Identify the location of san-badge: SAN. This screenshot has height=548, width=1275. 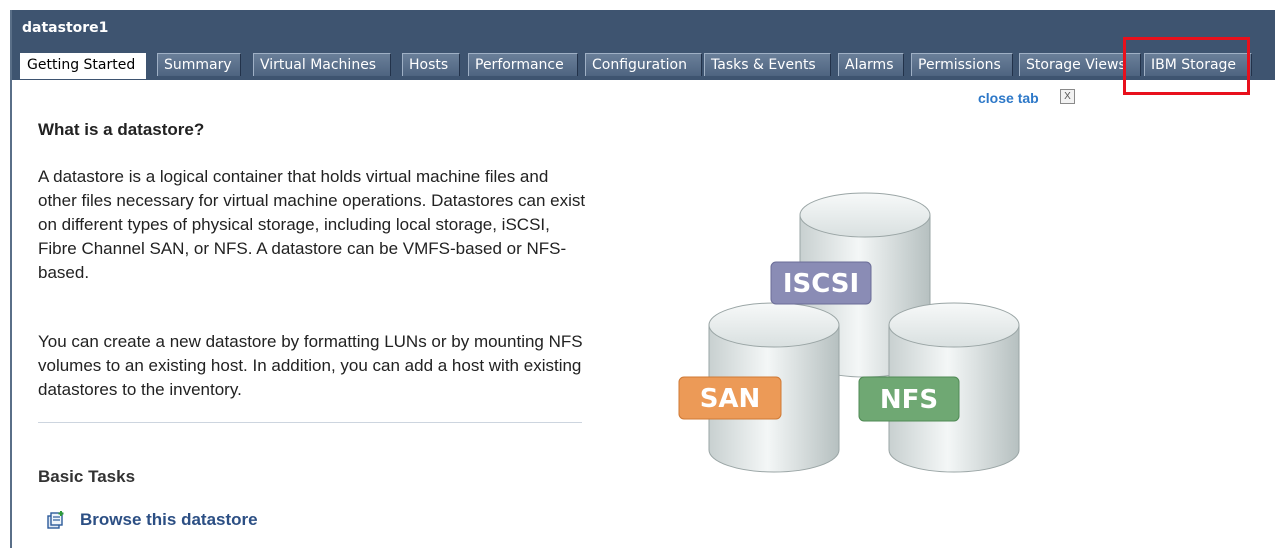
(730, 398).